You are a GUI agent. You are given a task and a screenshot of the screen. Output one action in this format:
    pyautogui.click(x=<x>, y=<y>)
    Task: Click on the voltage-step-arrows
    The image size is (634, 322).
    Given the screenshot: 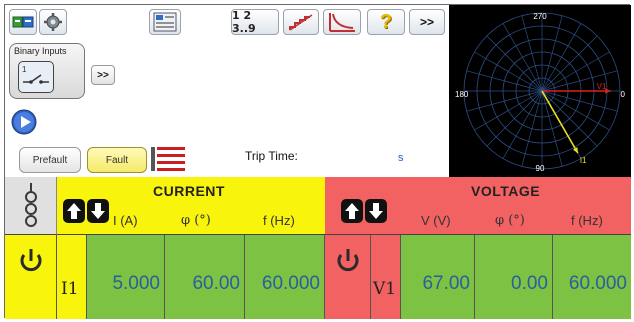 What is the action you would take?
    pyautogui.click(x=364, y=211)
    